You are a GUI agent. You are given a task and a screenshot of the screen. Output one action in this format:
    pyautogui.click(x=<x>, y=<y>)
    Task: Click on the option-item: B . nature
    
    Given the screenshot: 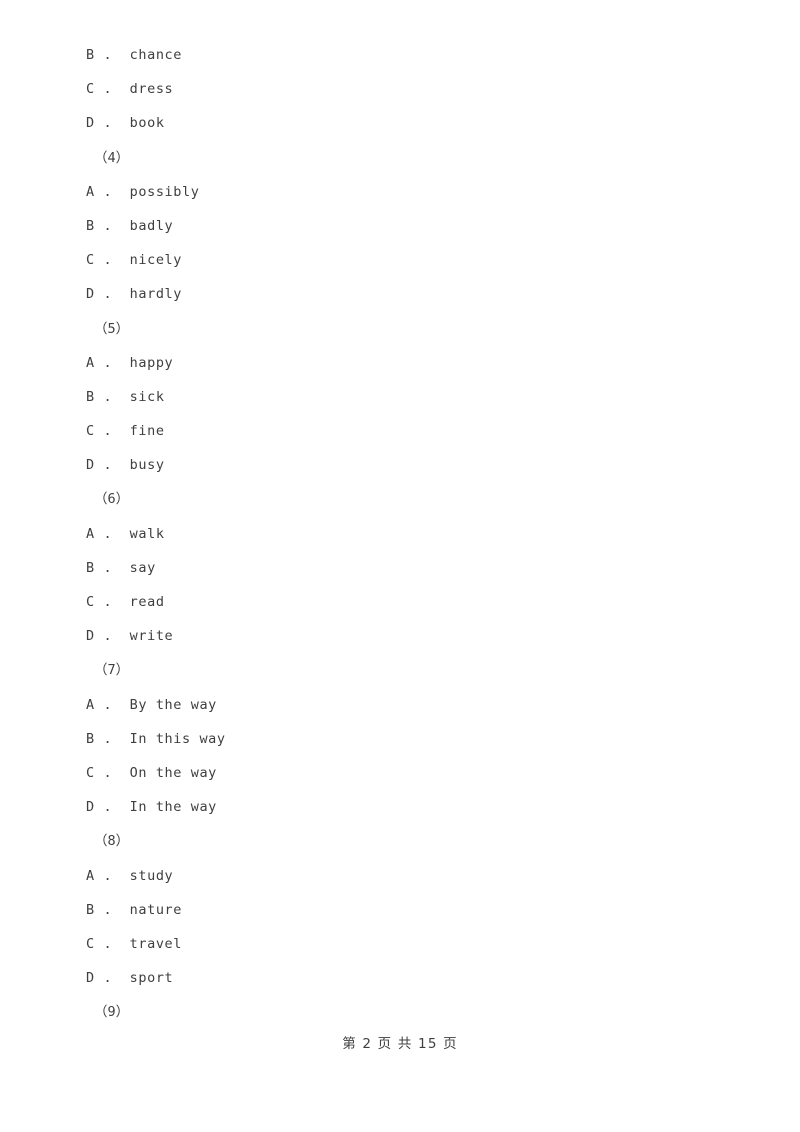 What is the action you would take?
    pyautogui.click(x=406, y=910)
    